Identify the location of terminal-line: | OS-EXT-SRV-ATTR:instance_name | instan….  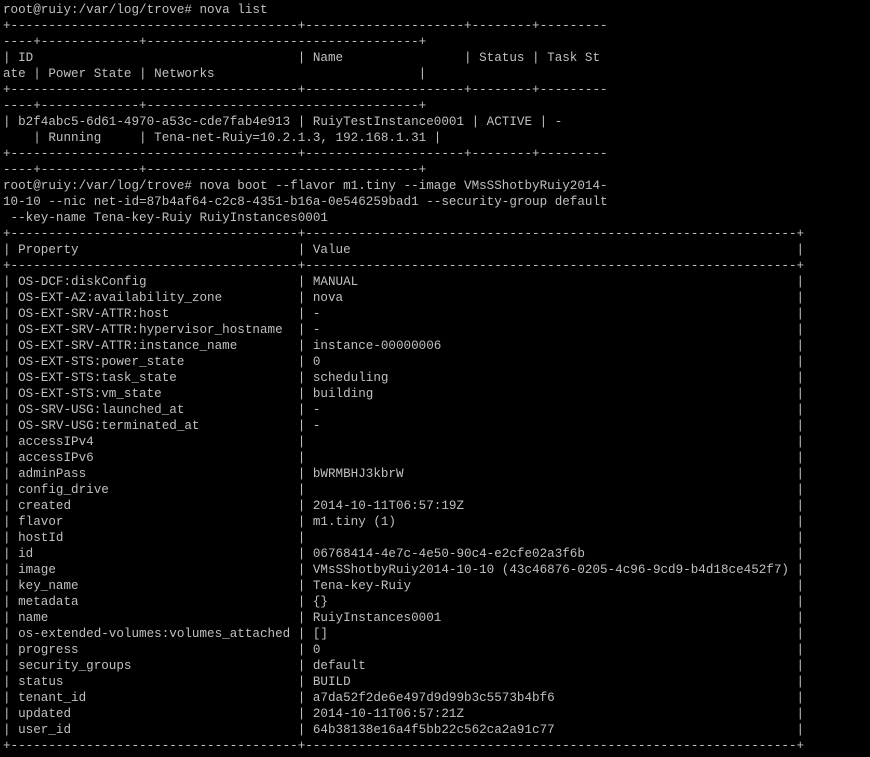
(404, 346).